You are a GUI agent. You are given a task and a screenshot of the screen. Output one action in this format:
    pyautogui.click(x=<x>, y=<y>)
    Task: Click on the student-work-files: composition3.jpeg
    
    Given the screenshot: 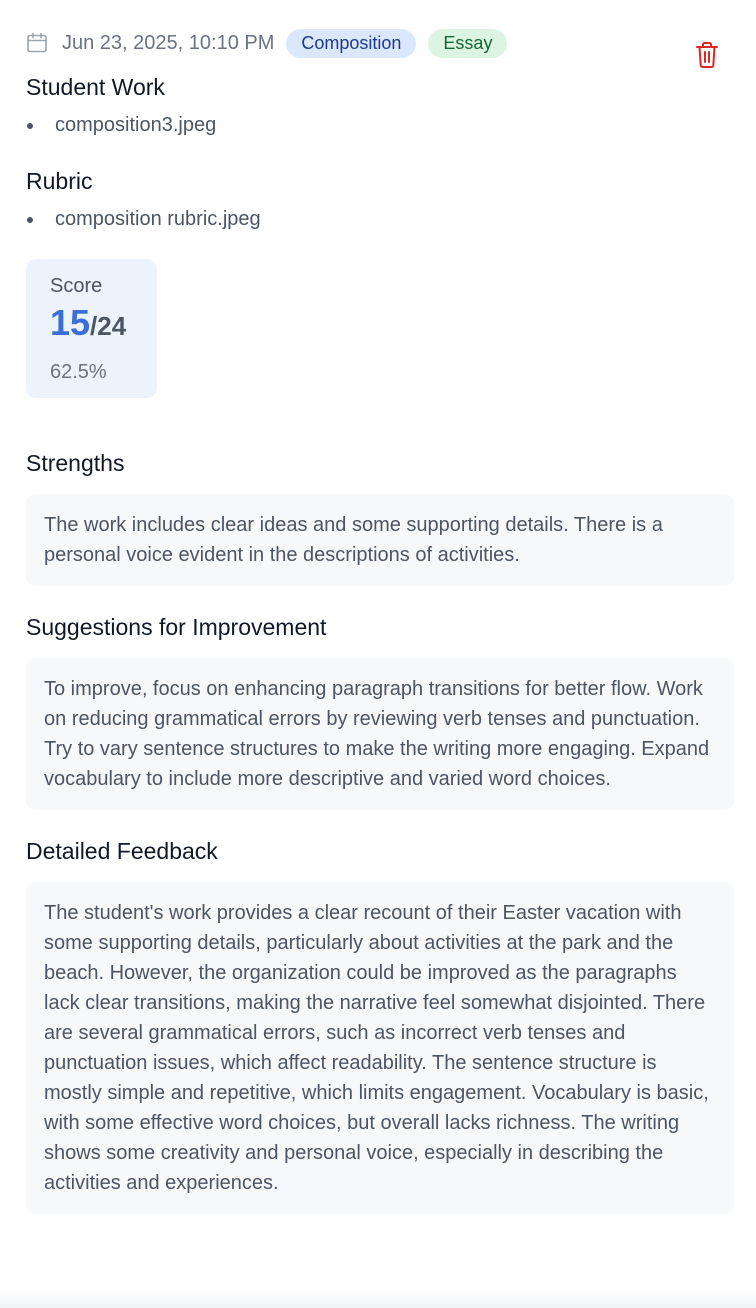 What is the action you would take?
    pyautogui.click(x=380, y=125)
    